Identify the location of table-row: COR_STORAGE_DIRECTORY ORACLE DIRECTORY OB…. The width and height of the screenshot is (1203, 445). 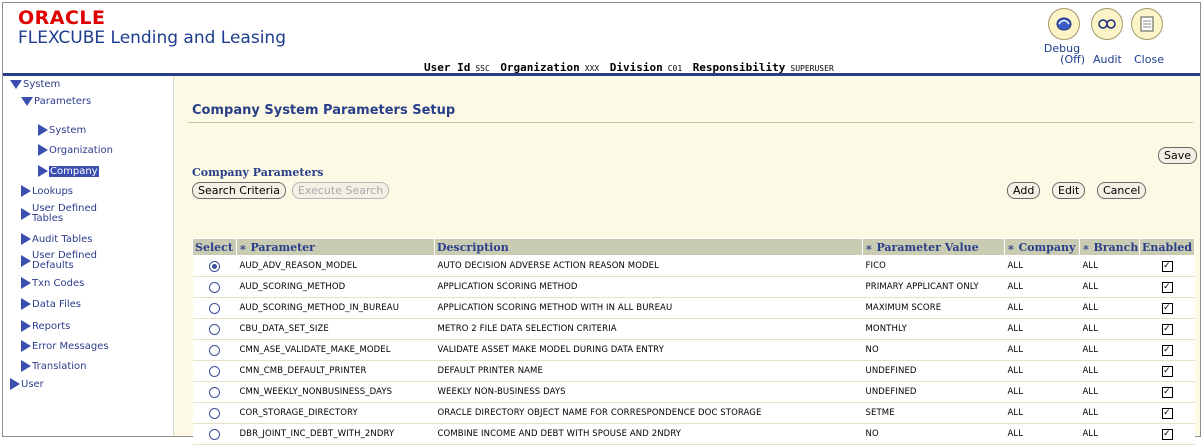
(693, 413).